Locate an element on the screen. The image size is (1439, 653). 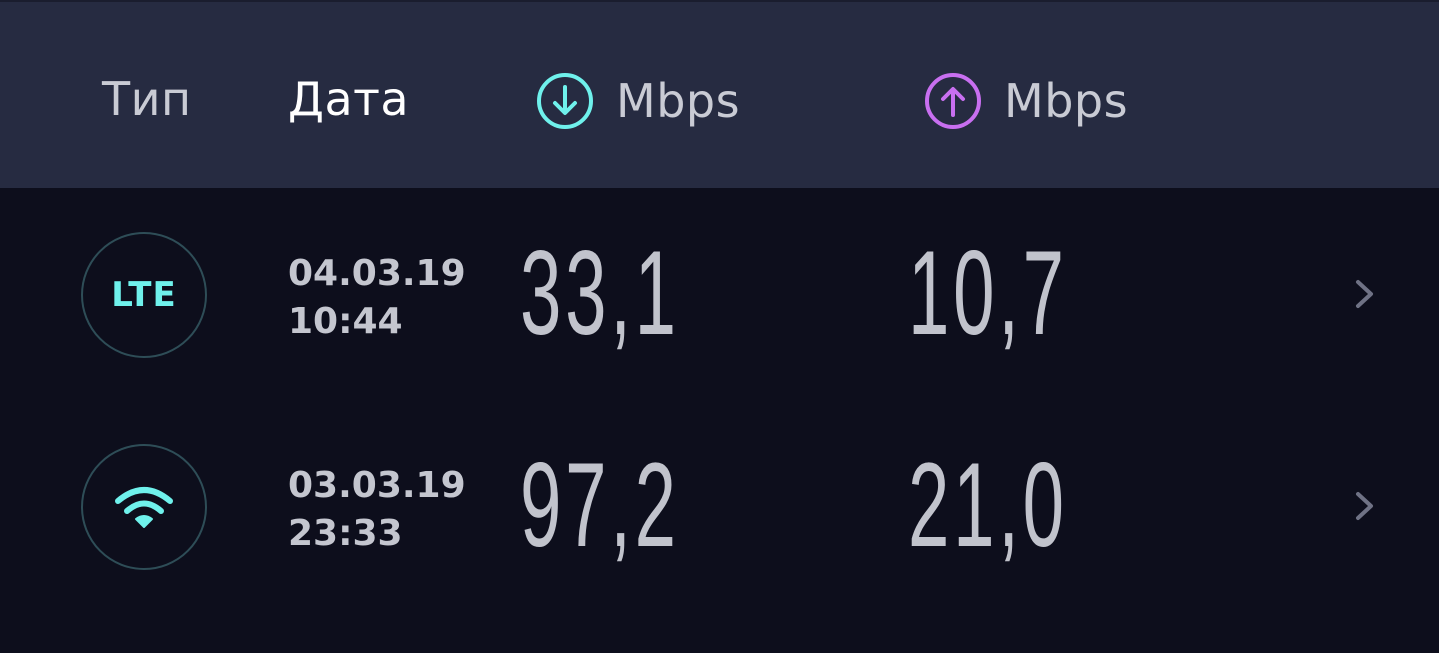
download-unit-label: Mbps is located at coordinates (678, 101).